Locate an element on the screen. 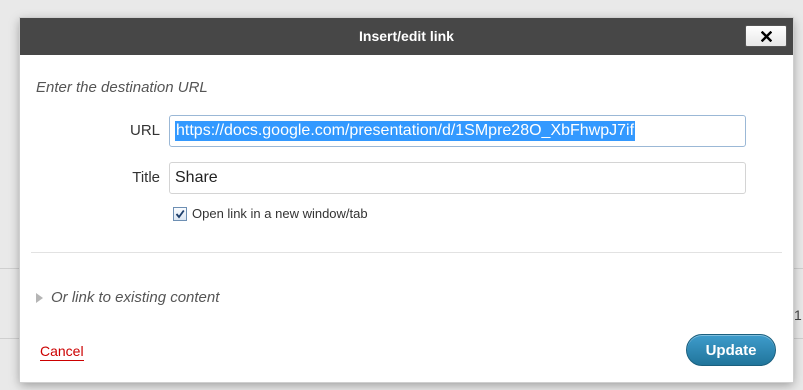 Image resolution: width=803 pixels, height=390 pixels. background-text: 1 is located at coordinates (798, 315).